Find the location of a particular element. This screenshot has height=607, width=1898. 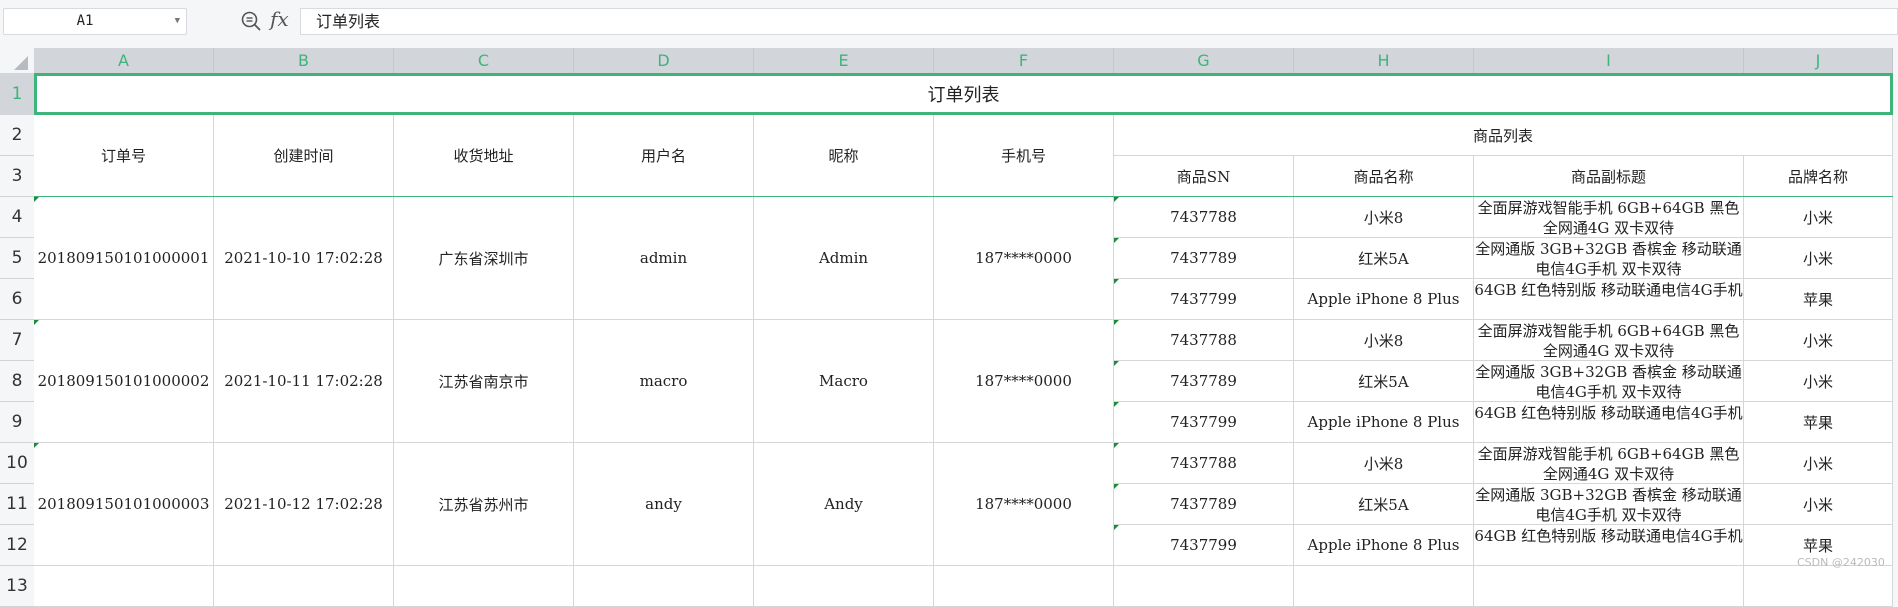

column-header-g: G is located at coordinates (1204, 60).